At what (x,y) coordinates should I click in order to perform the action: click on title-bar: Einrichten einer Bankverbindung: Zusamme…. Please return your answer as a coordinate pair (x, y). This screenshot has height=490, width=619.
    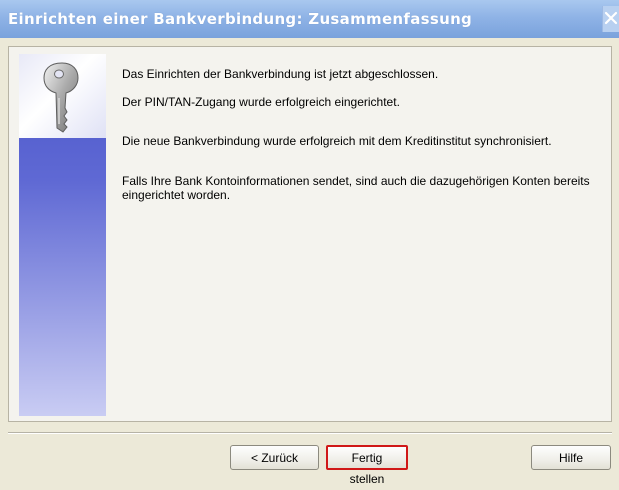
    Looking at the image, I should click on (309, 19).